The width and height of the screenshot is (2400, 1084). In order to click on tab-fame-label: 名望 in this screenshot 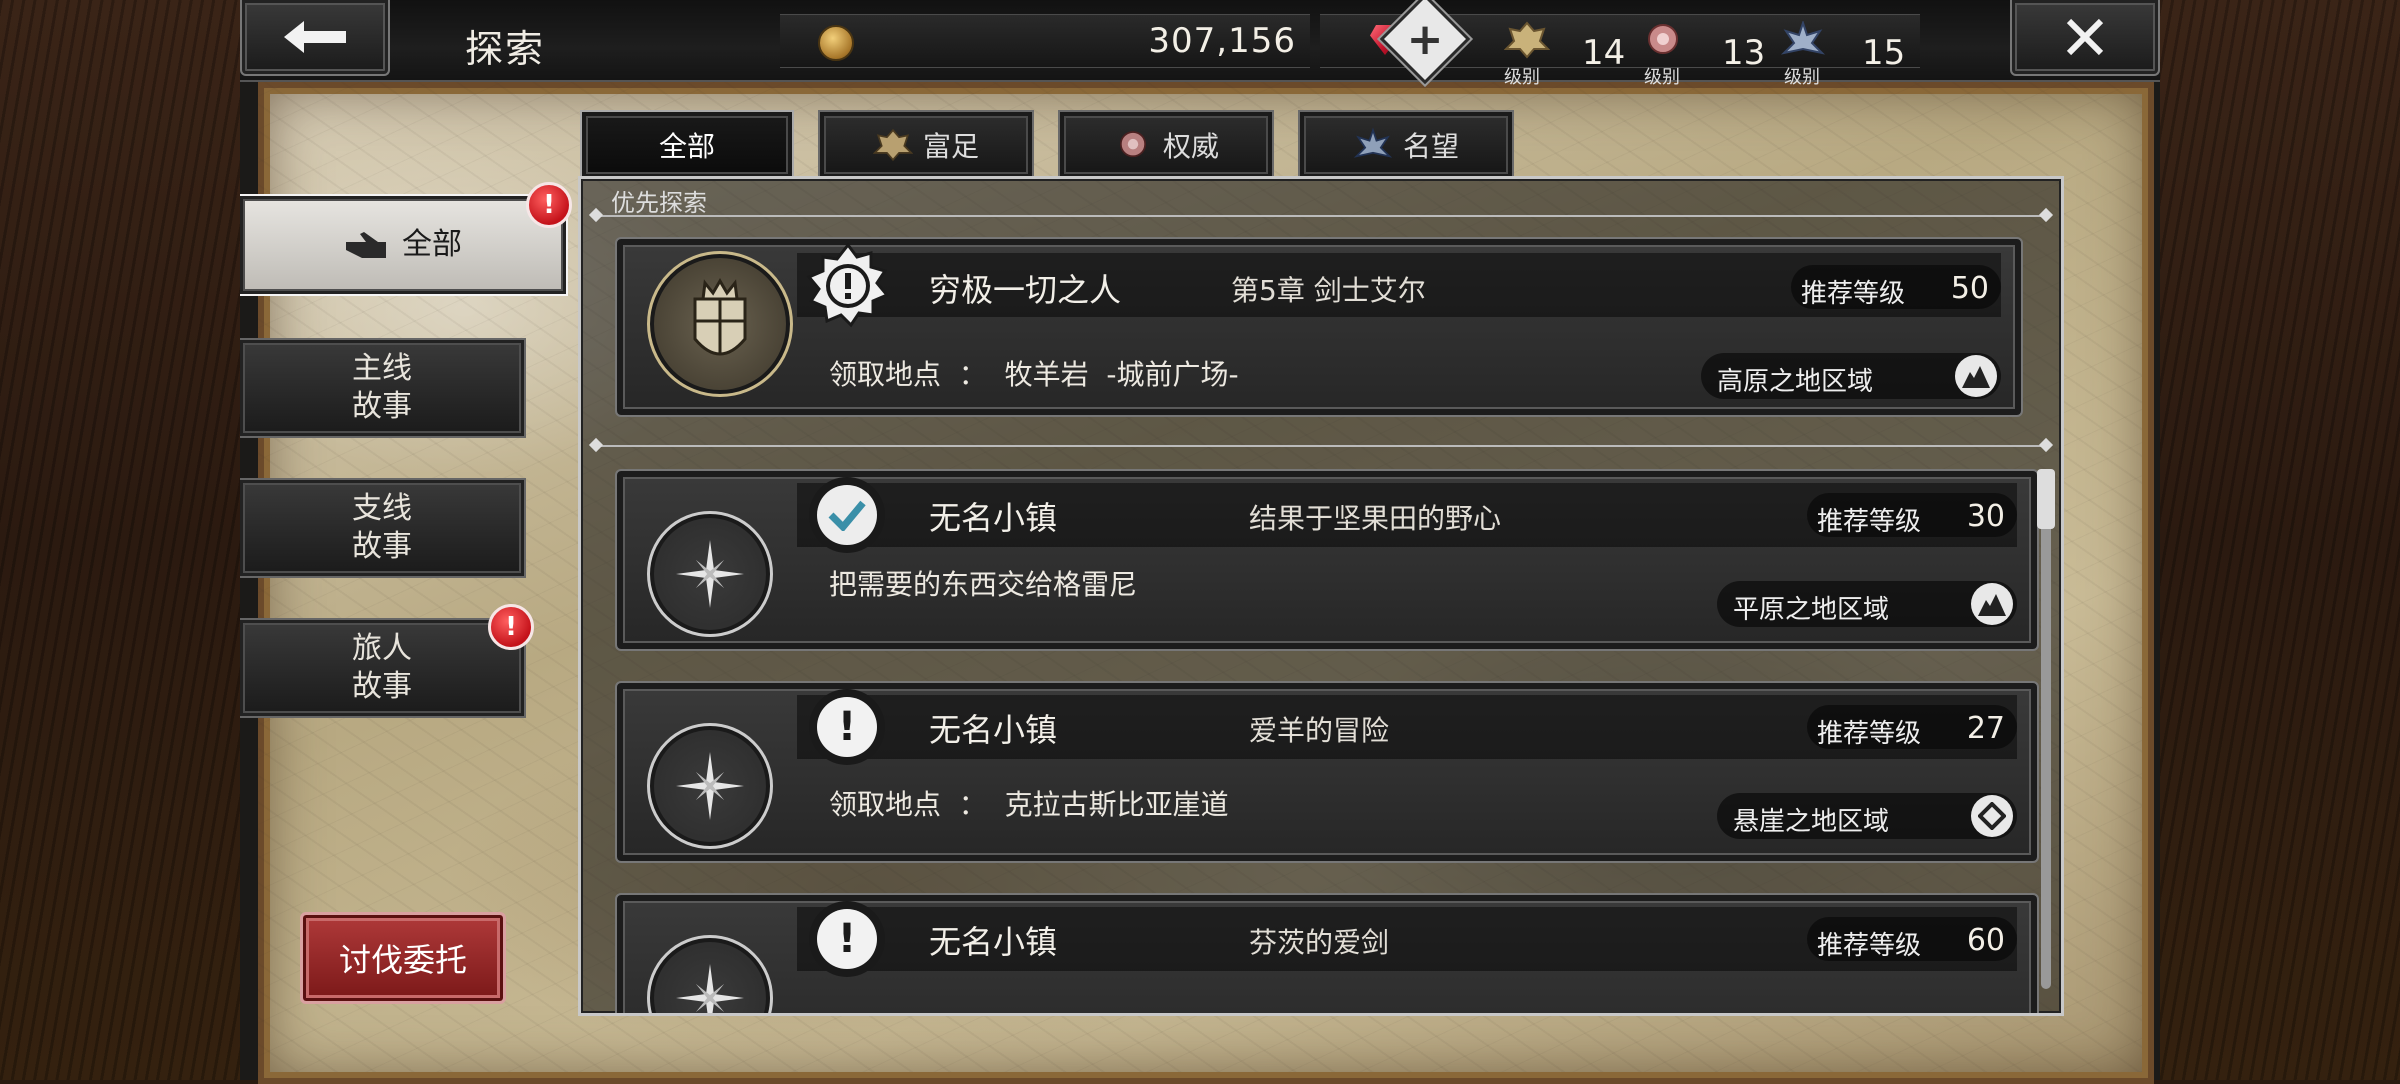, I will do `click(1430, 146)`.